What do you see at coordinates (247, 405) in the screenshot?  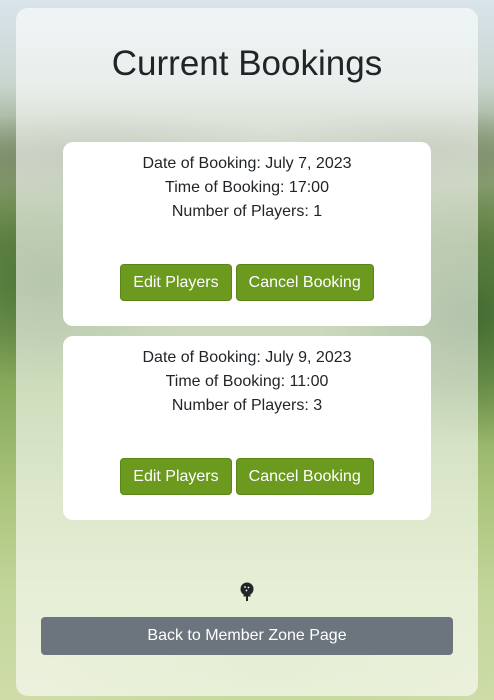 I see `booking-players: Number of Players: 3` at bounding box center [247, 405].